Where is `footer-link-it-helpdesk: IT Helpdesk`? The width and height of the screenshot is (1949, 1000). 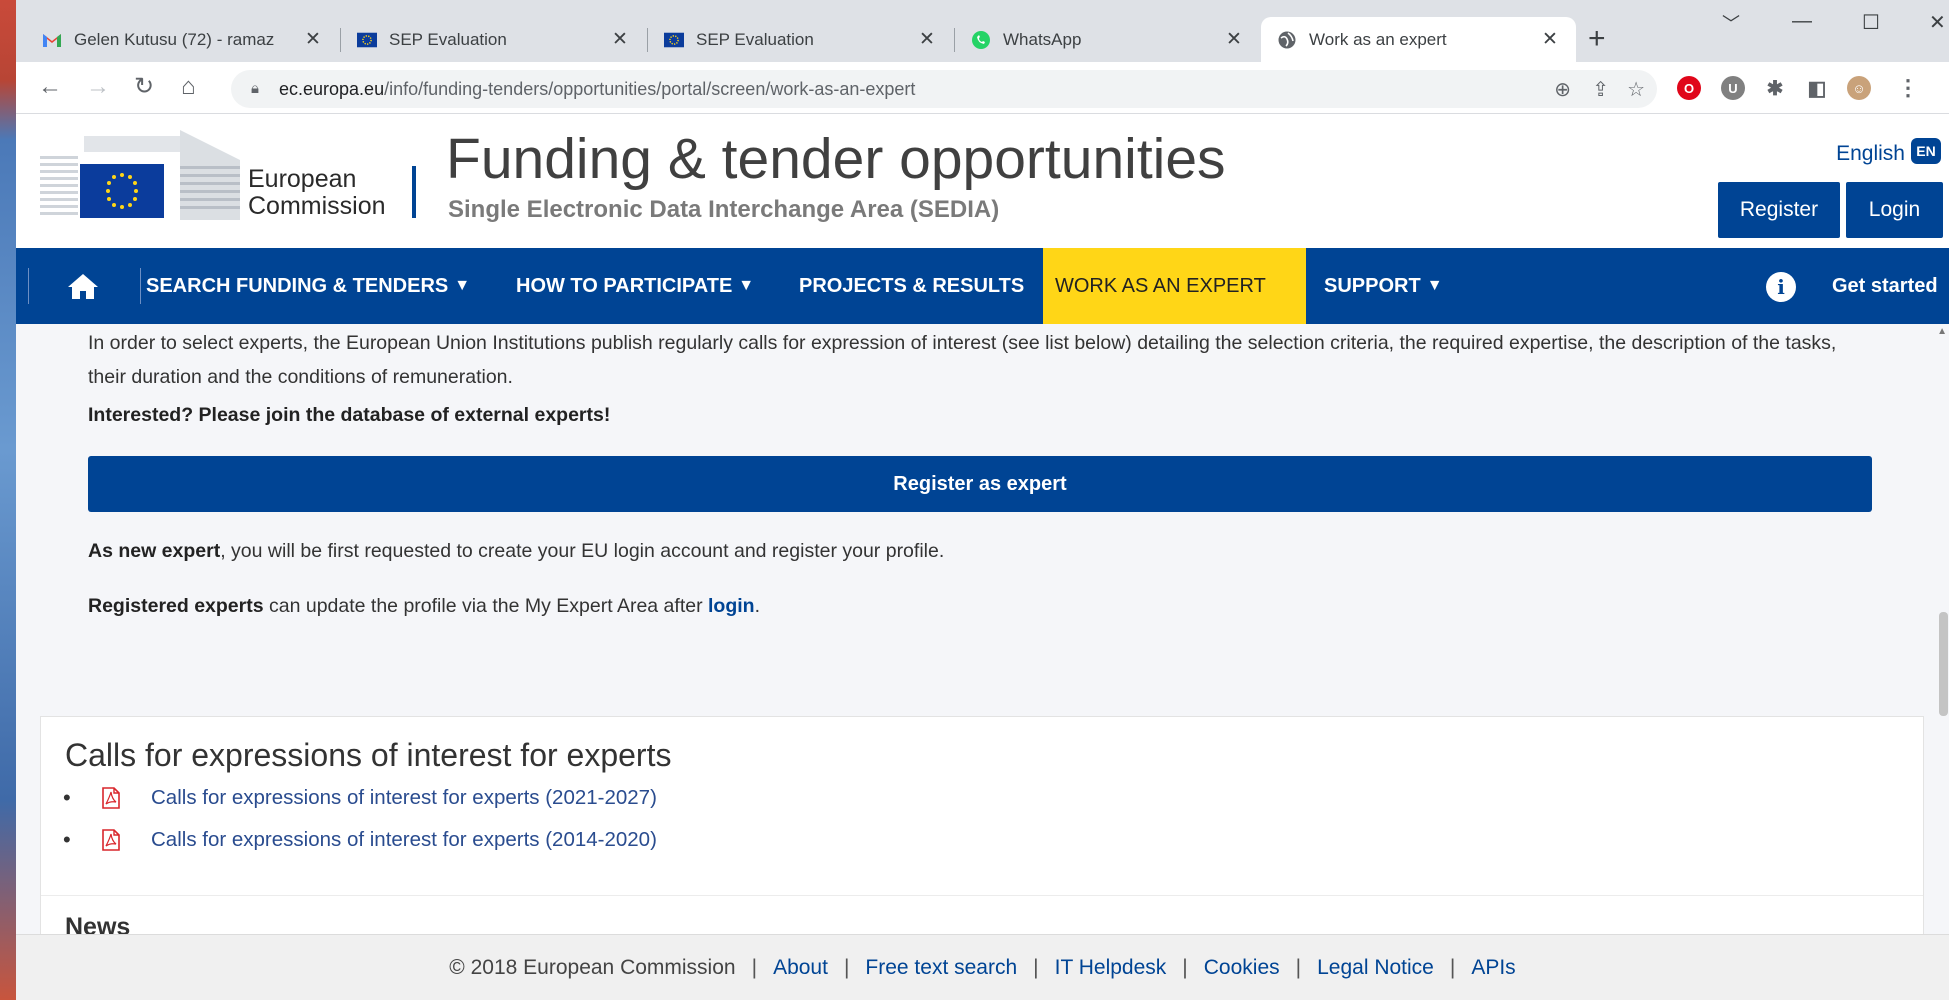 footer-link-it-helpdesk: IT Helpdesk is located at coordinates (1111, 968).